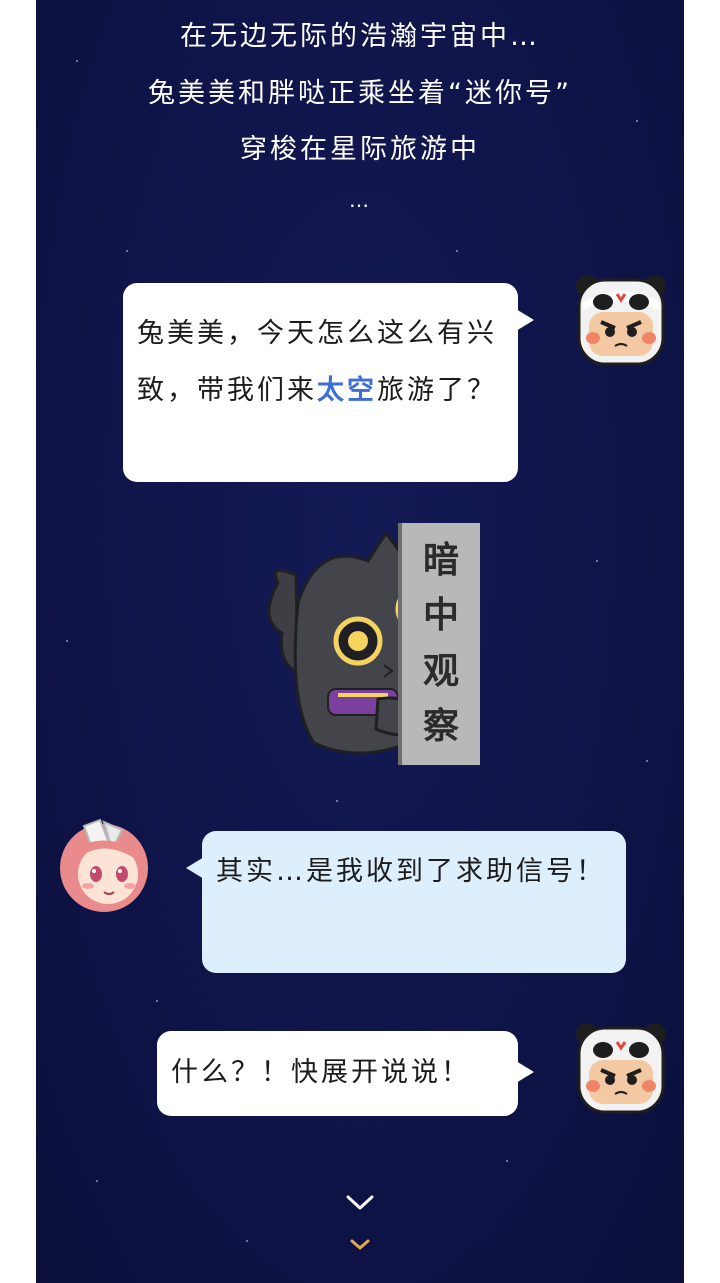  Describe the element at coordinates (347, 390) in the screenshot. I see `message-highlight: 太空` at that location.